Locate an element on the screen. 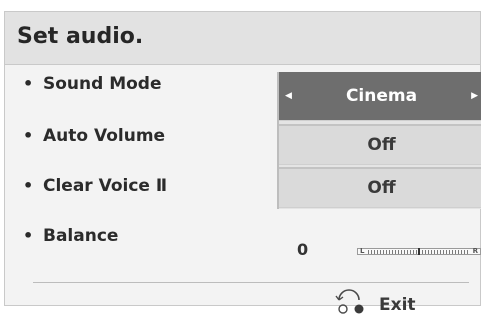 The image size is (481, 316). balance-value: 0 is located at coordinates (303, 249).